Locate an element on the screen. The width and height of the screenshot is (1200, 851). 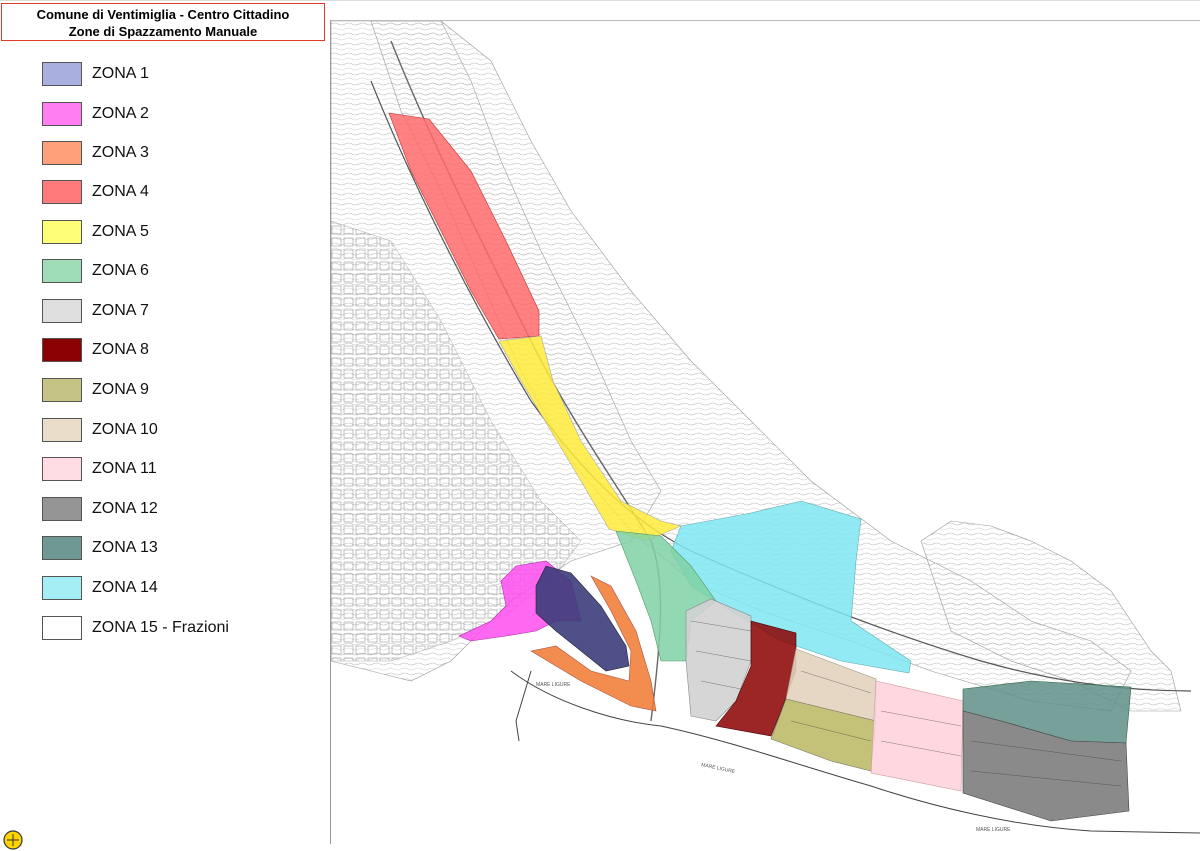
legend-item-zona-14: ZONA 14 is located at coordinates (172, 589).